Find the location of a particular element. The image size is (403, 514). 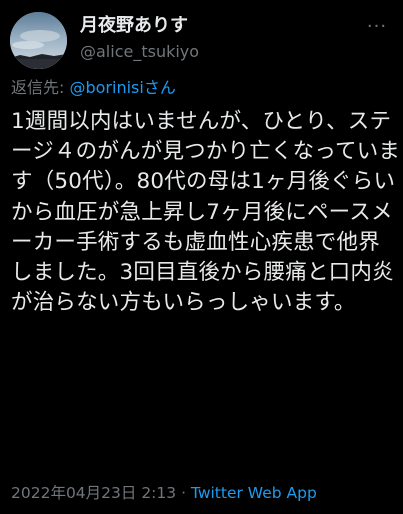

reply-to-line: 返信先: @borinisiさん is located at coordinates (93, 88).